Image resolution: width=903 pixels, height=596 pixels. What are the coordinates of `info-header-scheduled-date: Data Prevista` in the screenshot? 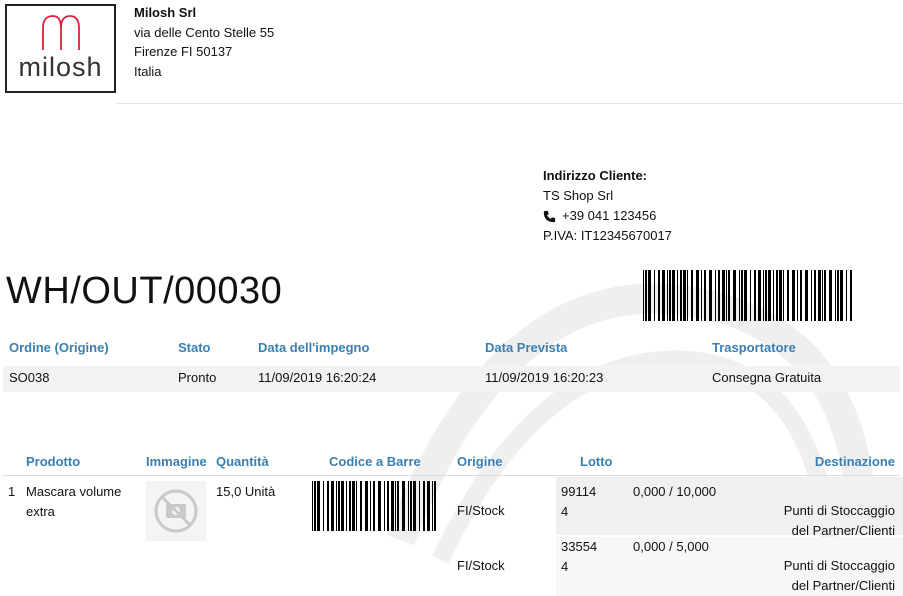 It's located at (526, 347).